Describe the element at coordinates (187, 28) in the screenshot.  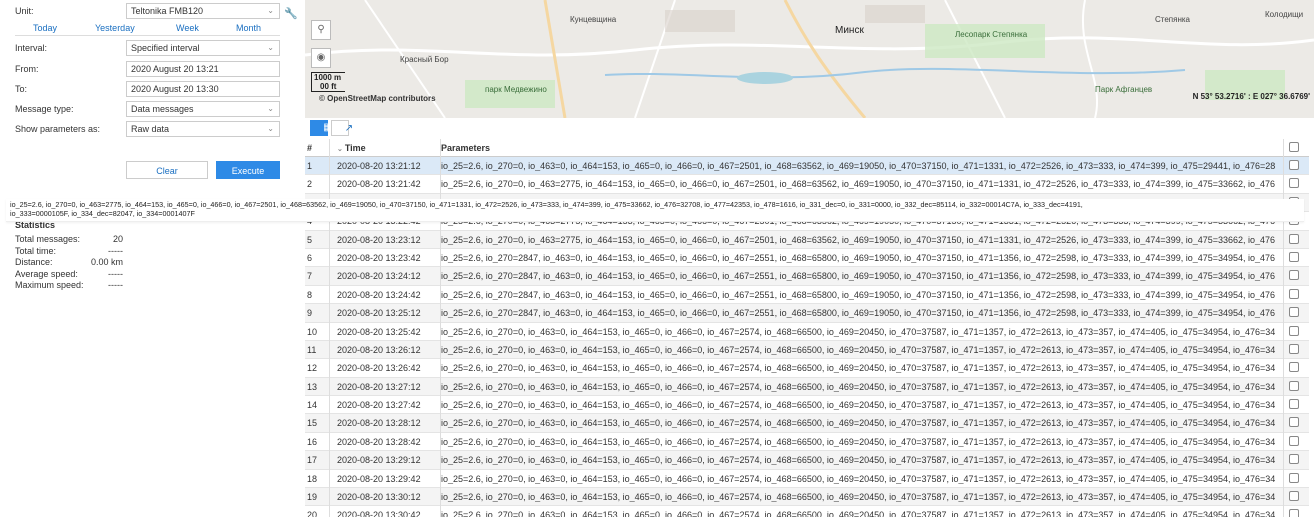
I see `quick-week-button: Week` at that location.